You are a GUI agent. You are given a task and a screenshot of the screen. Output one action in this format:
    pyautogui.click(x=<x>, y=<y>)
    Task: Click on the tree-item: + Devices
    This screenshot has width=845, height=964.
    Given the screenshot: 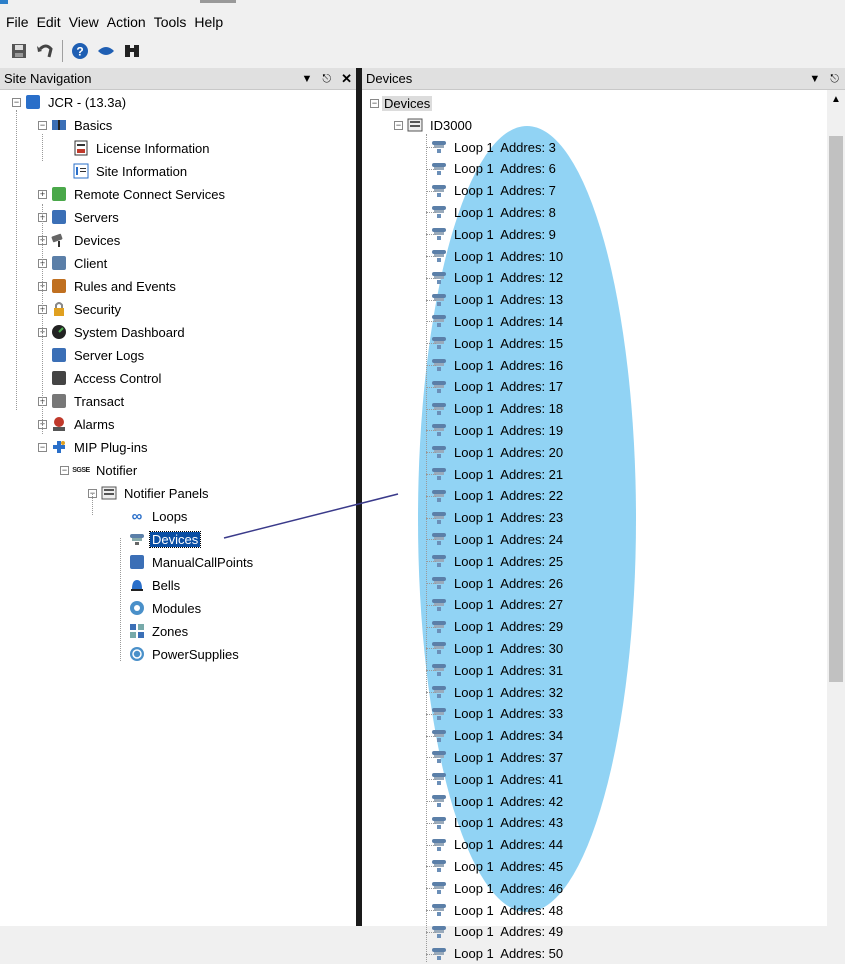 What is the action you would take?
    pyautogui.click(x=80, y=240)
    